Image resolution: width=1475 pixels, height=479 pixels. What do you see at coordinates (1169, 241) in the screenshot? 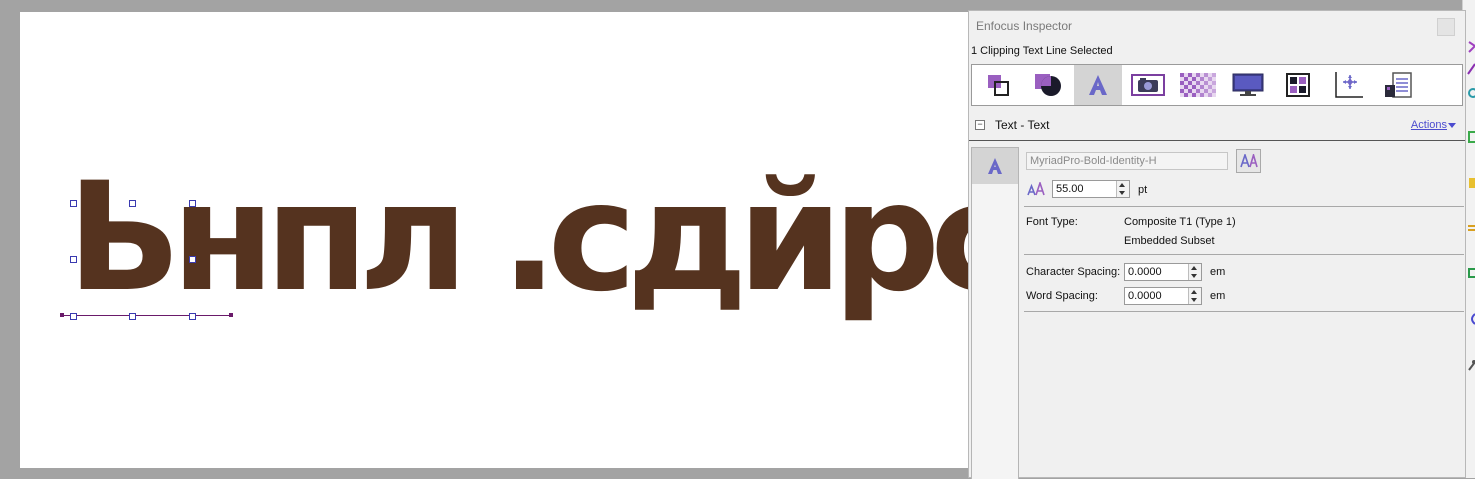
I see `font-embedding-value: Embedded Subset` at bounding box center [1169, 241].